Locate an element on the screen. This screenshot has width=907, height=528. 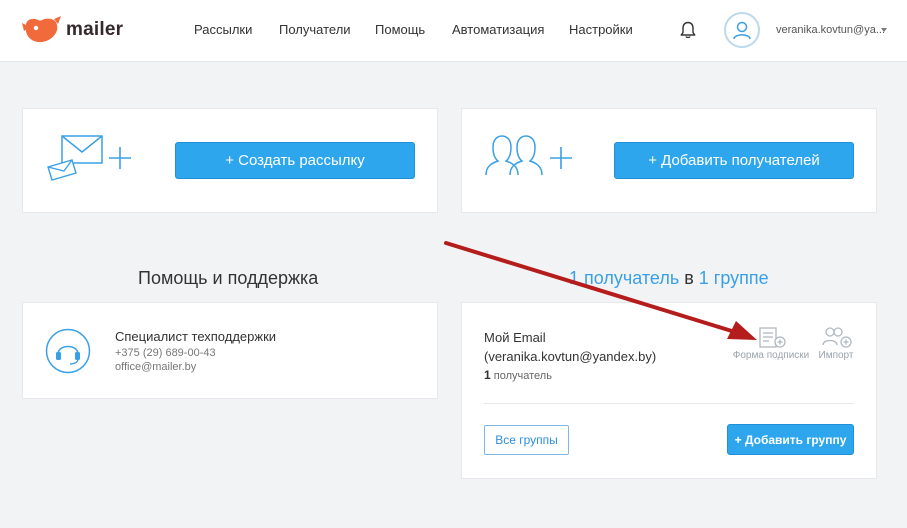
group-count-value: 1 is located at coordinates (487, 375).